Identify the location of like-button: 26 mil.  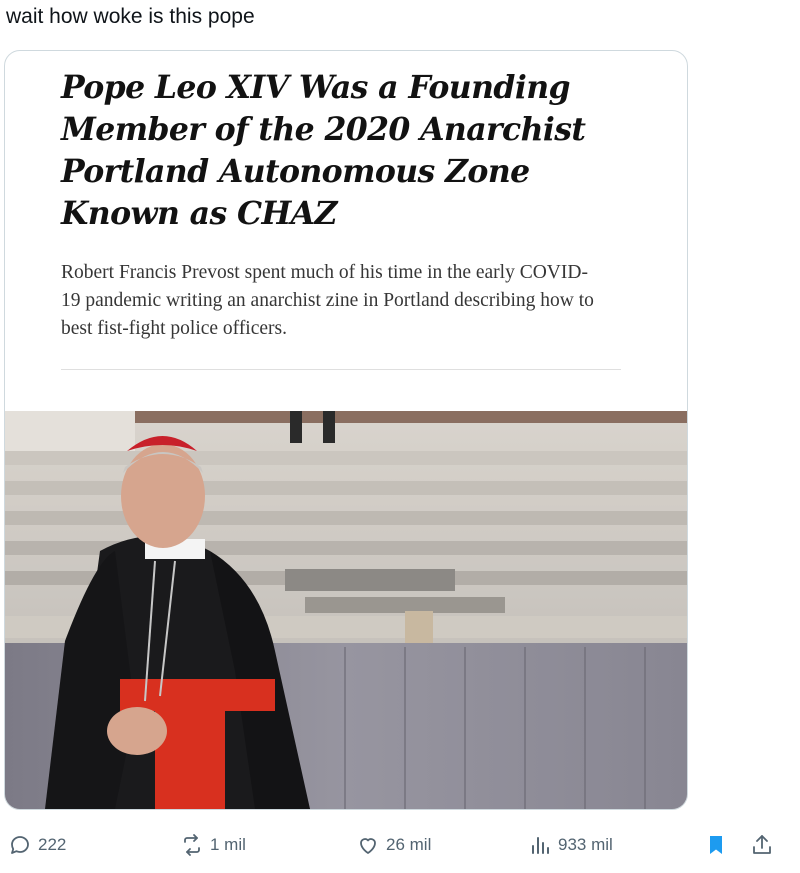
(393, 845).